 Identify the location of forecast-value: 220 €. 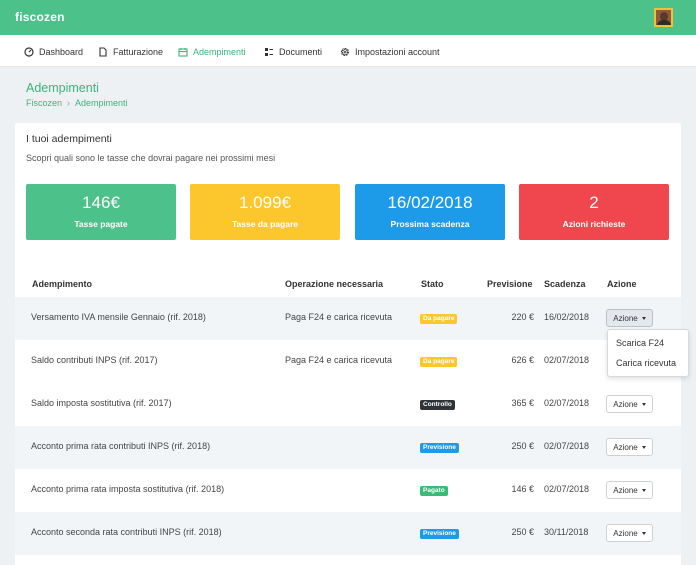
(522, 317).